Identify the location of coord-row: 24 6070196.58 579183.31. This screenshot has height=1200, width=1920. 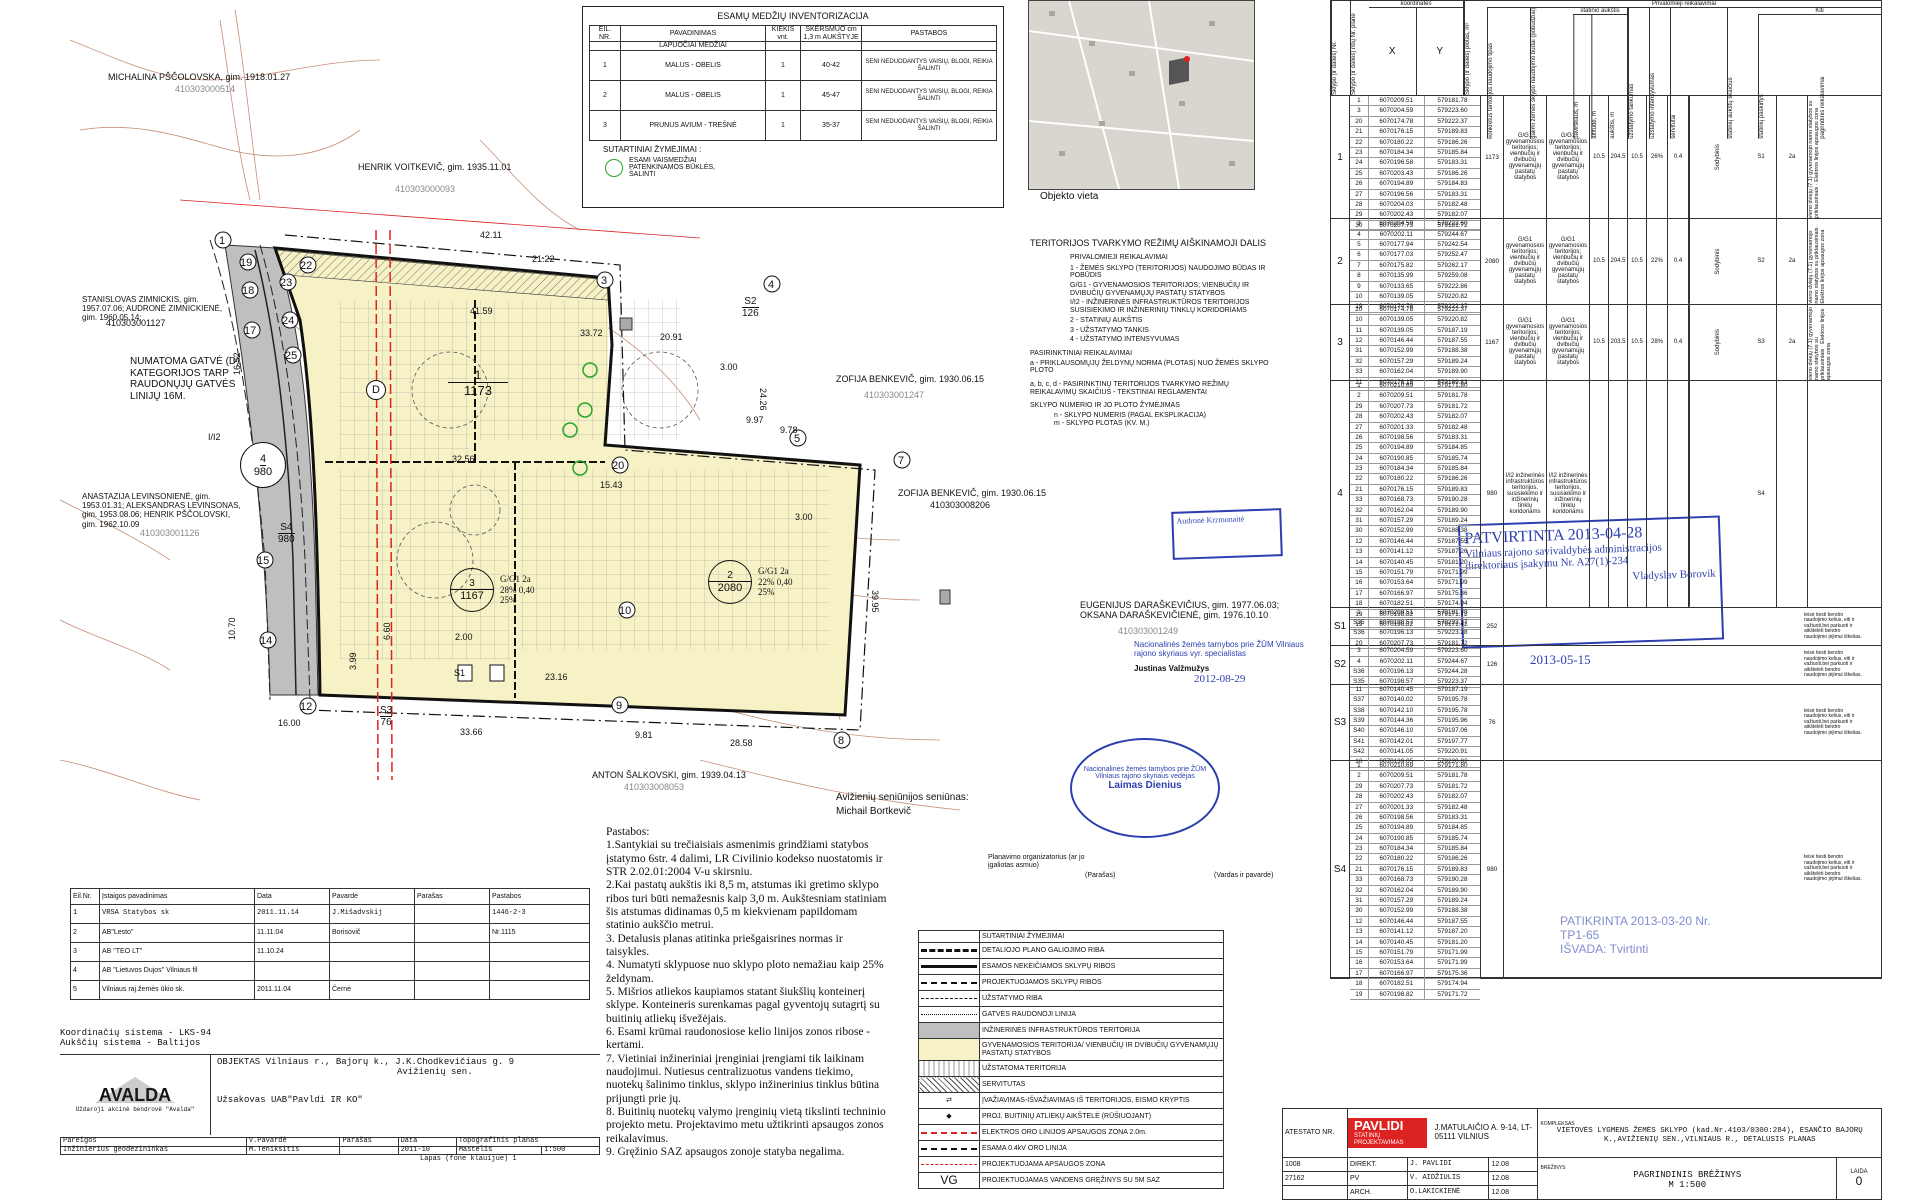
(1415, 163).